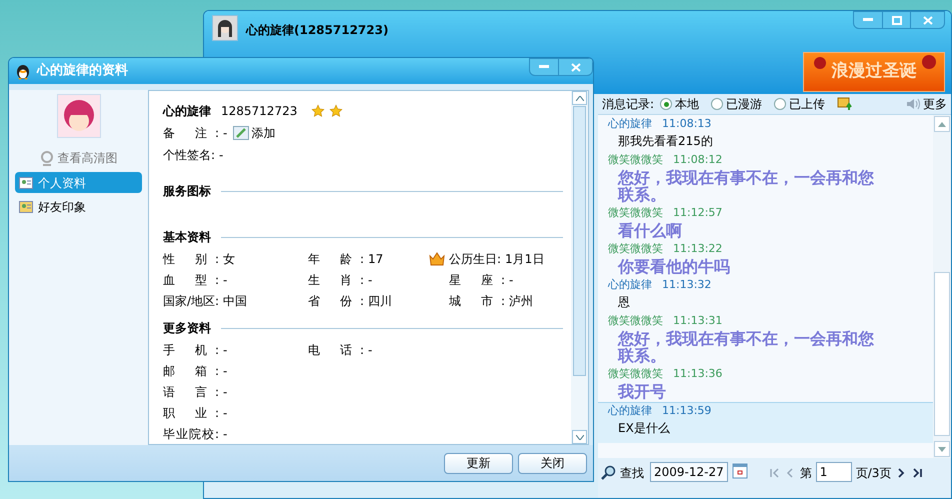  Describe the element at coordinates (524, 259) in the screenshot. I see `field-value: 1月1日` at that location.